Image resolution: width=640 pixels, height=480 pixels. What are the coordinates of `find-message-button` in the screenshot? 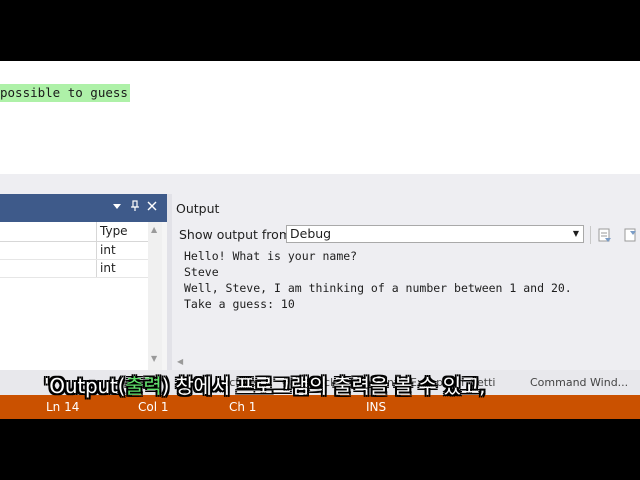 It's located at (605, 235).